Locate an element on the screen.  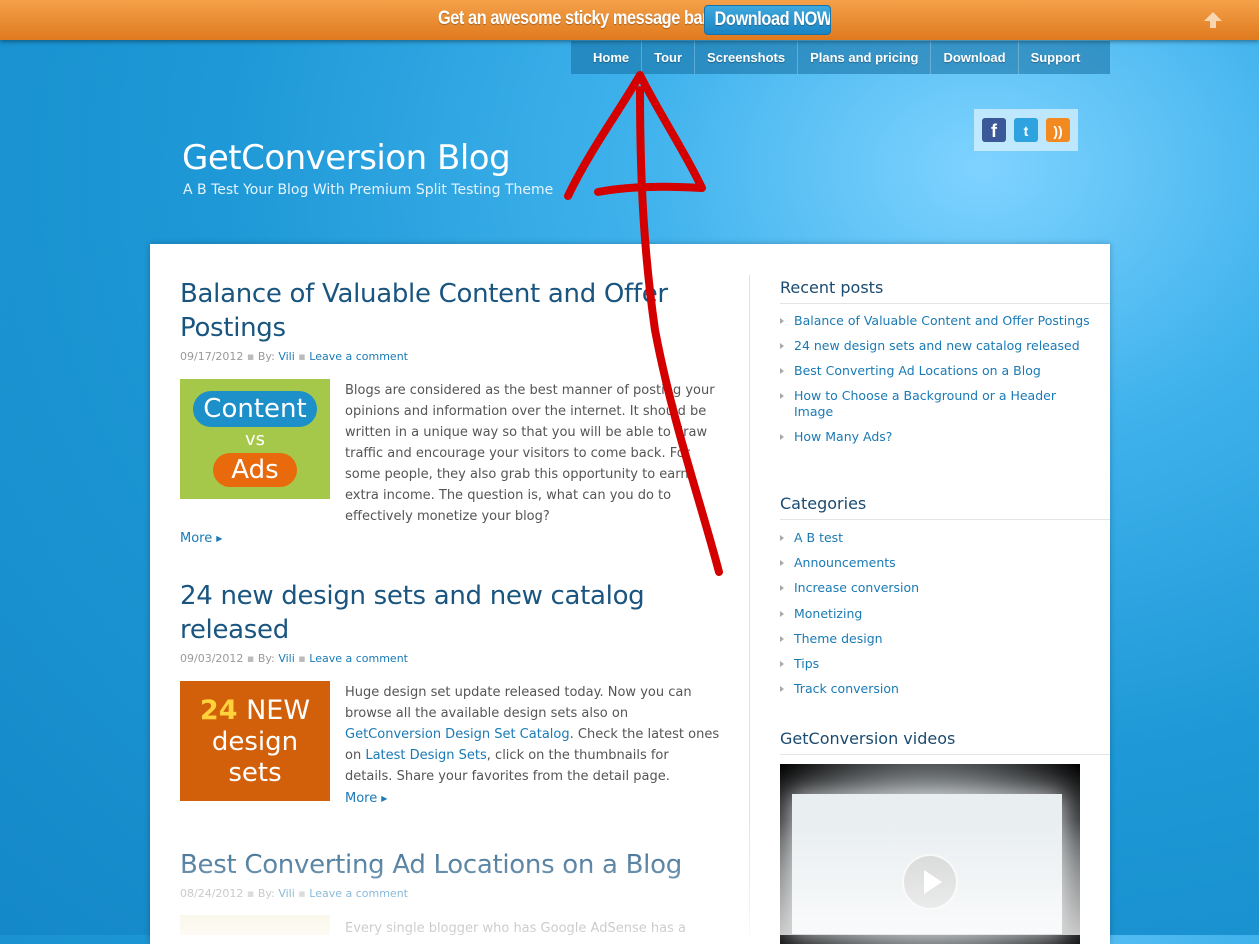
arrow-up-icon is located at coordinates (1213, 20).